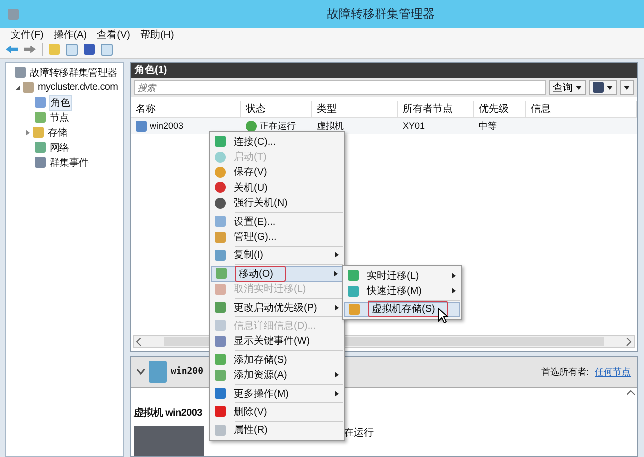  Describe the element at coordinates (381, 14) in the screenshot. I see `window-title: 故障转移群集管理器` at that location.